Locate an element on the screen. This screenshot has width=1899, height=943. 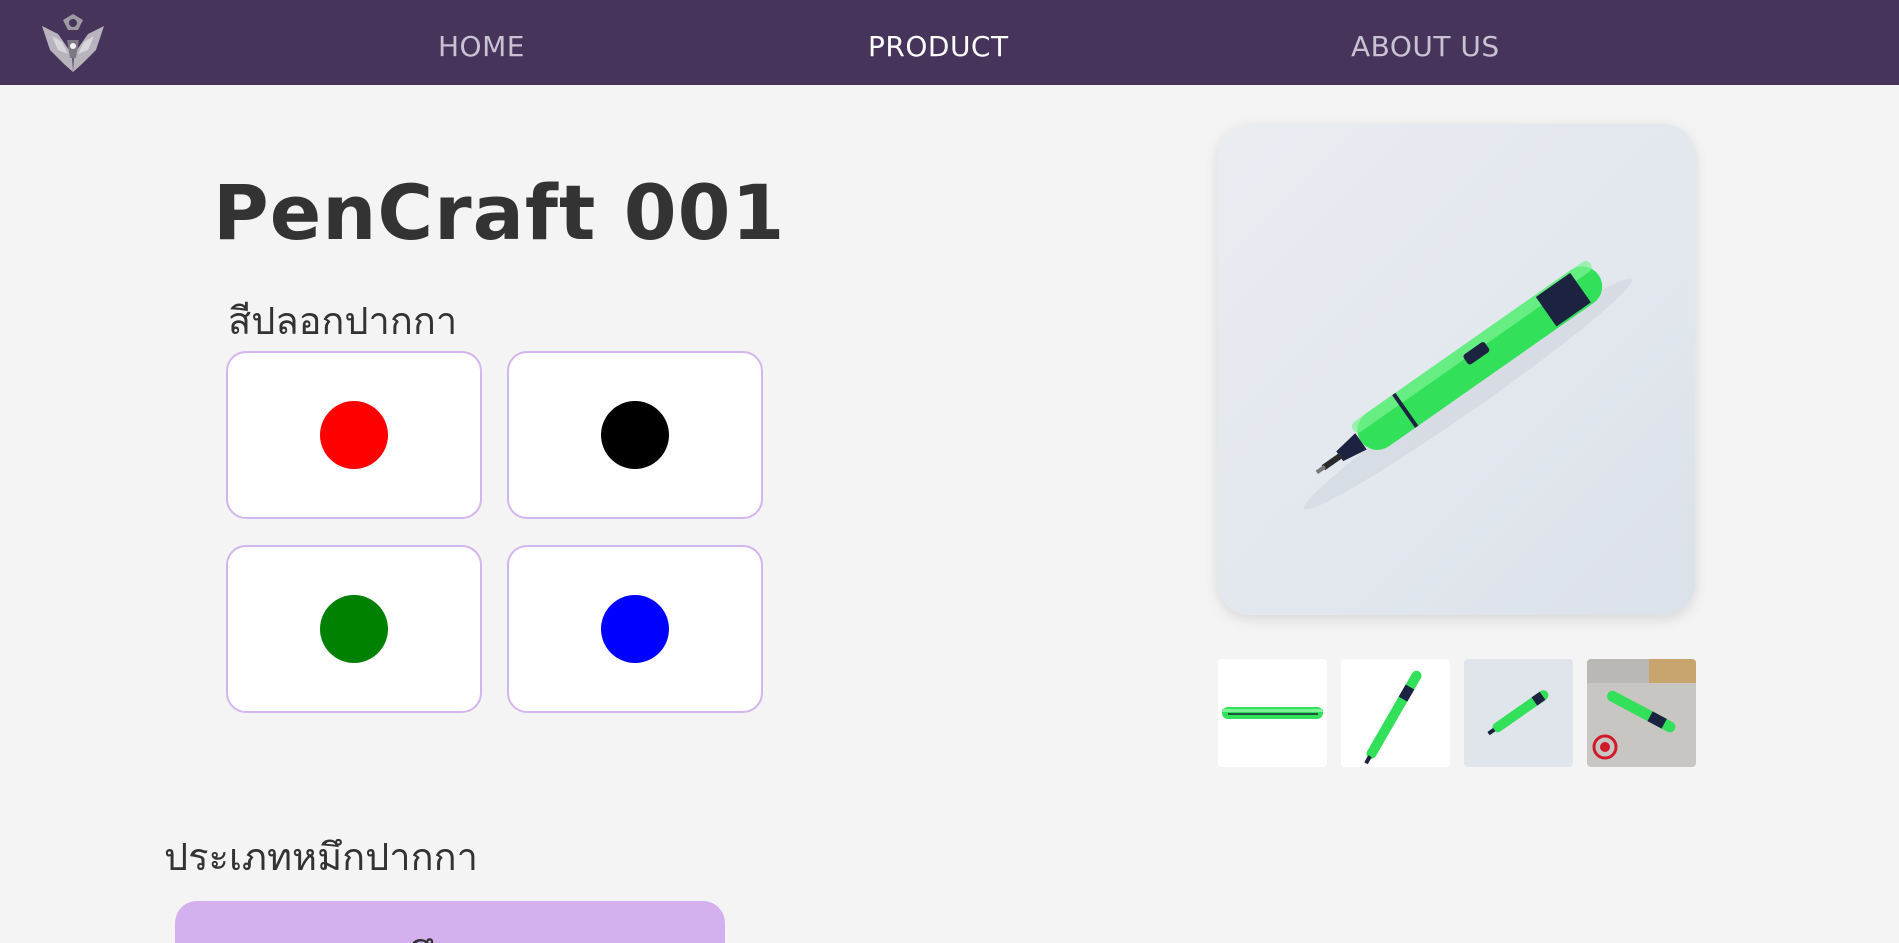
ink-option-label: หมึกเจล is located at coordinates (450, 934).